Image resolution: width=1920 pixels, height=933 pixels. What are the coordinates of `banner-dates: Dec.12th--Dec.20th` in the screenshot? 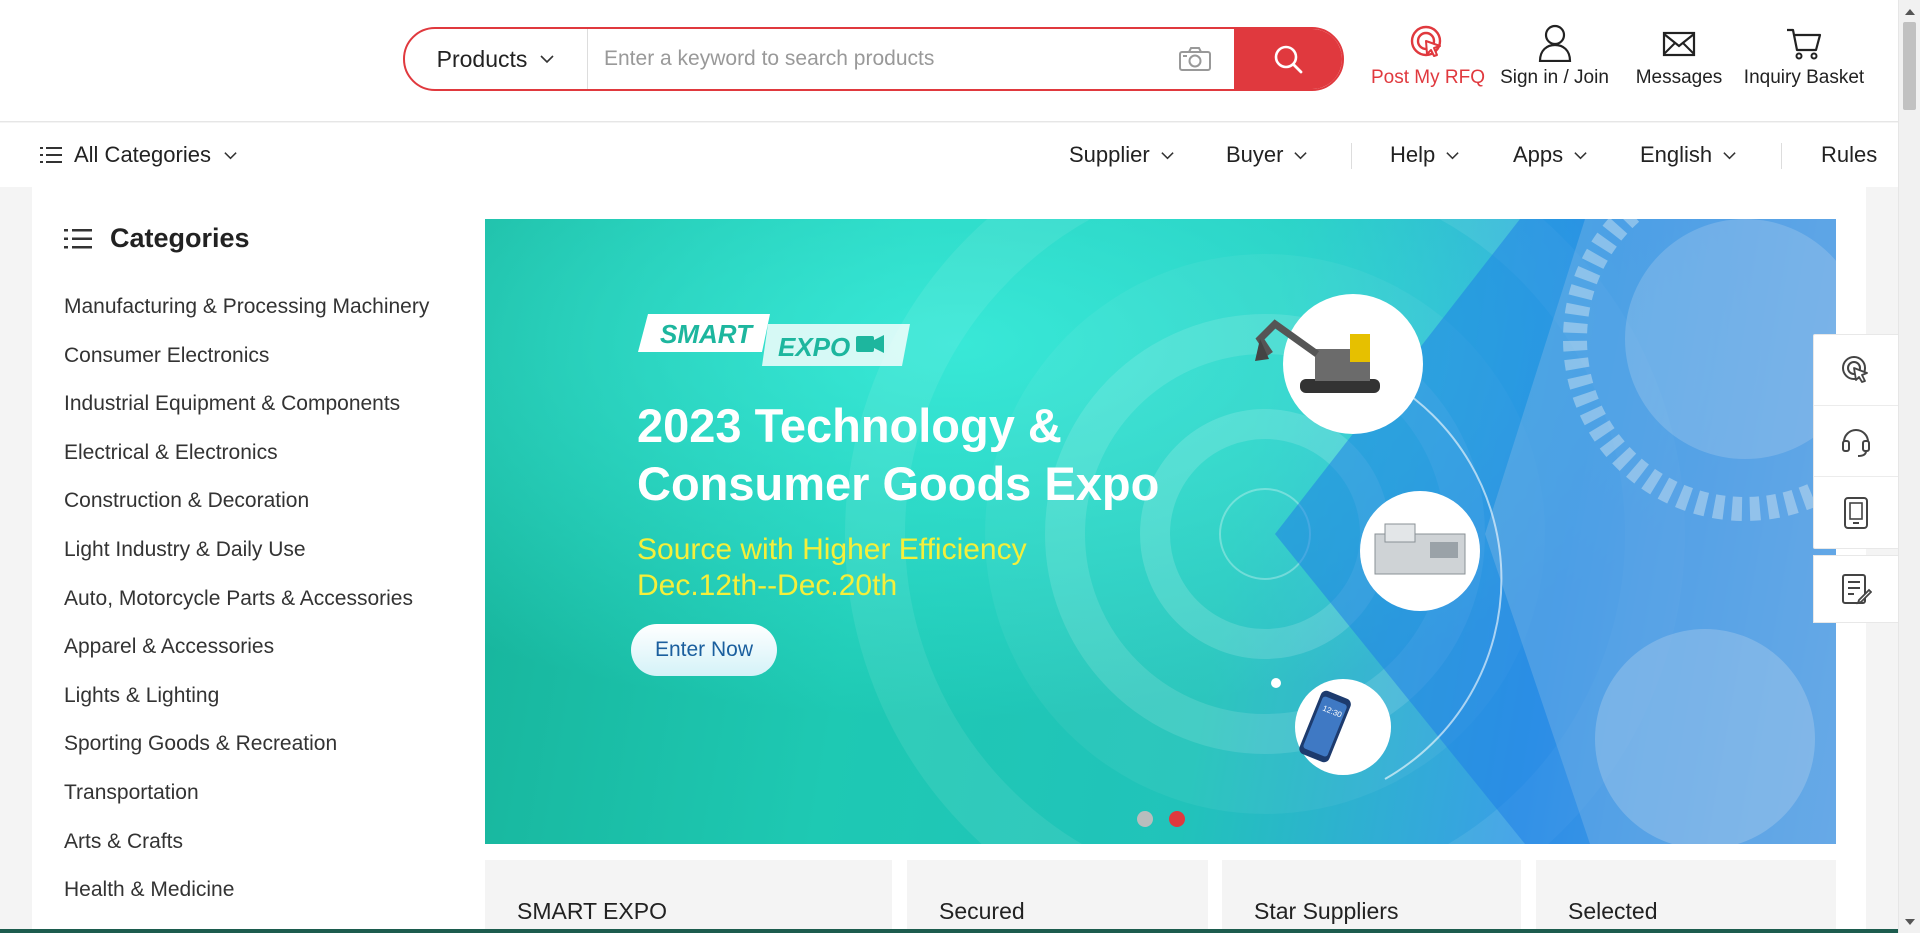 It's located at (767, 585).